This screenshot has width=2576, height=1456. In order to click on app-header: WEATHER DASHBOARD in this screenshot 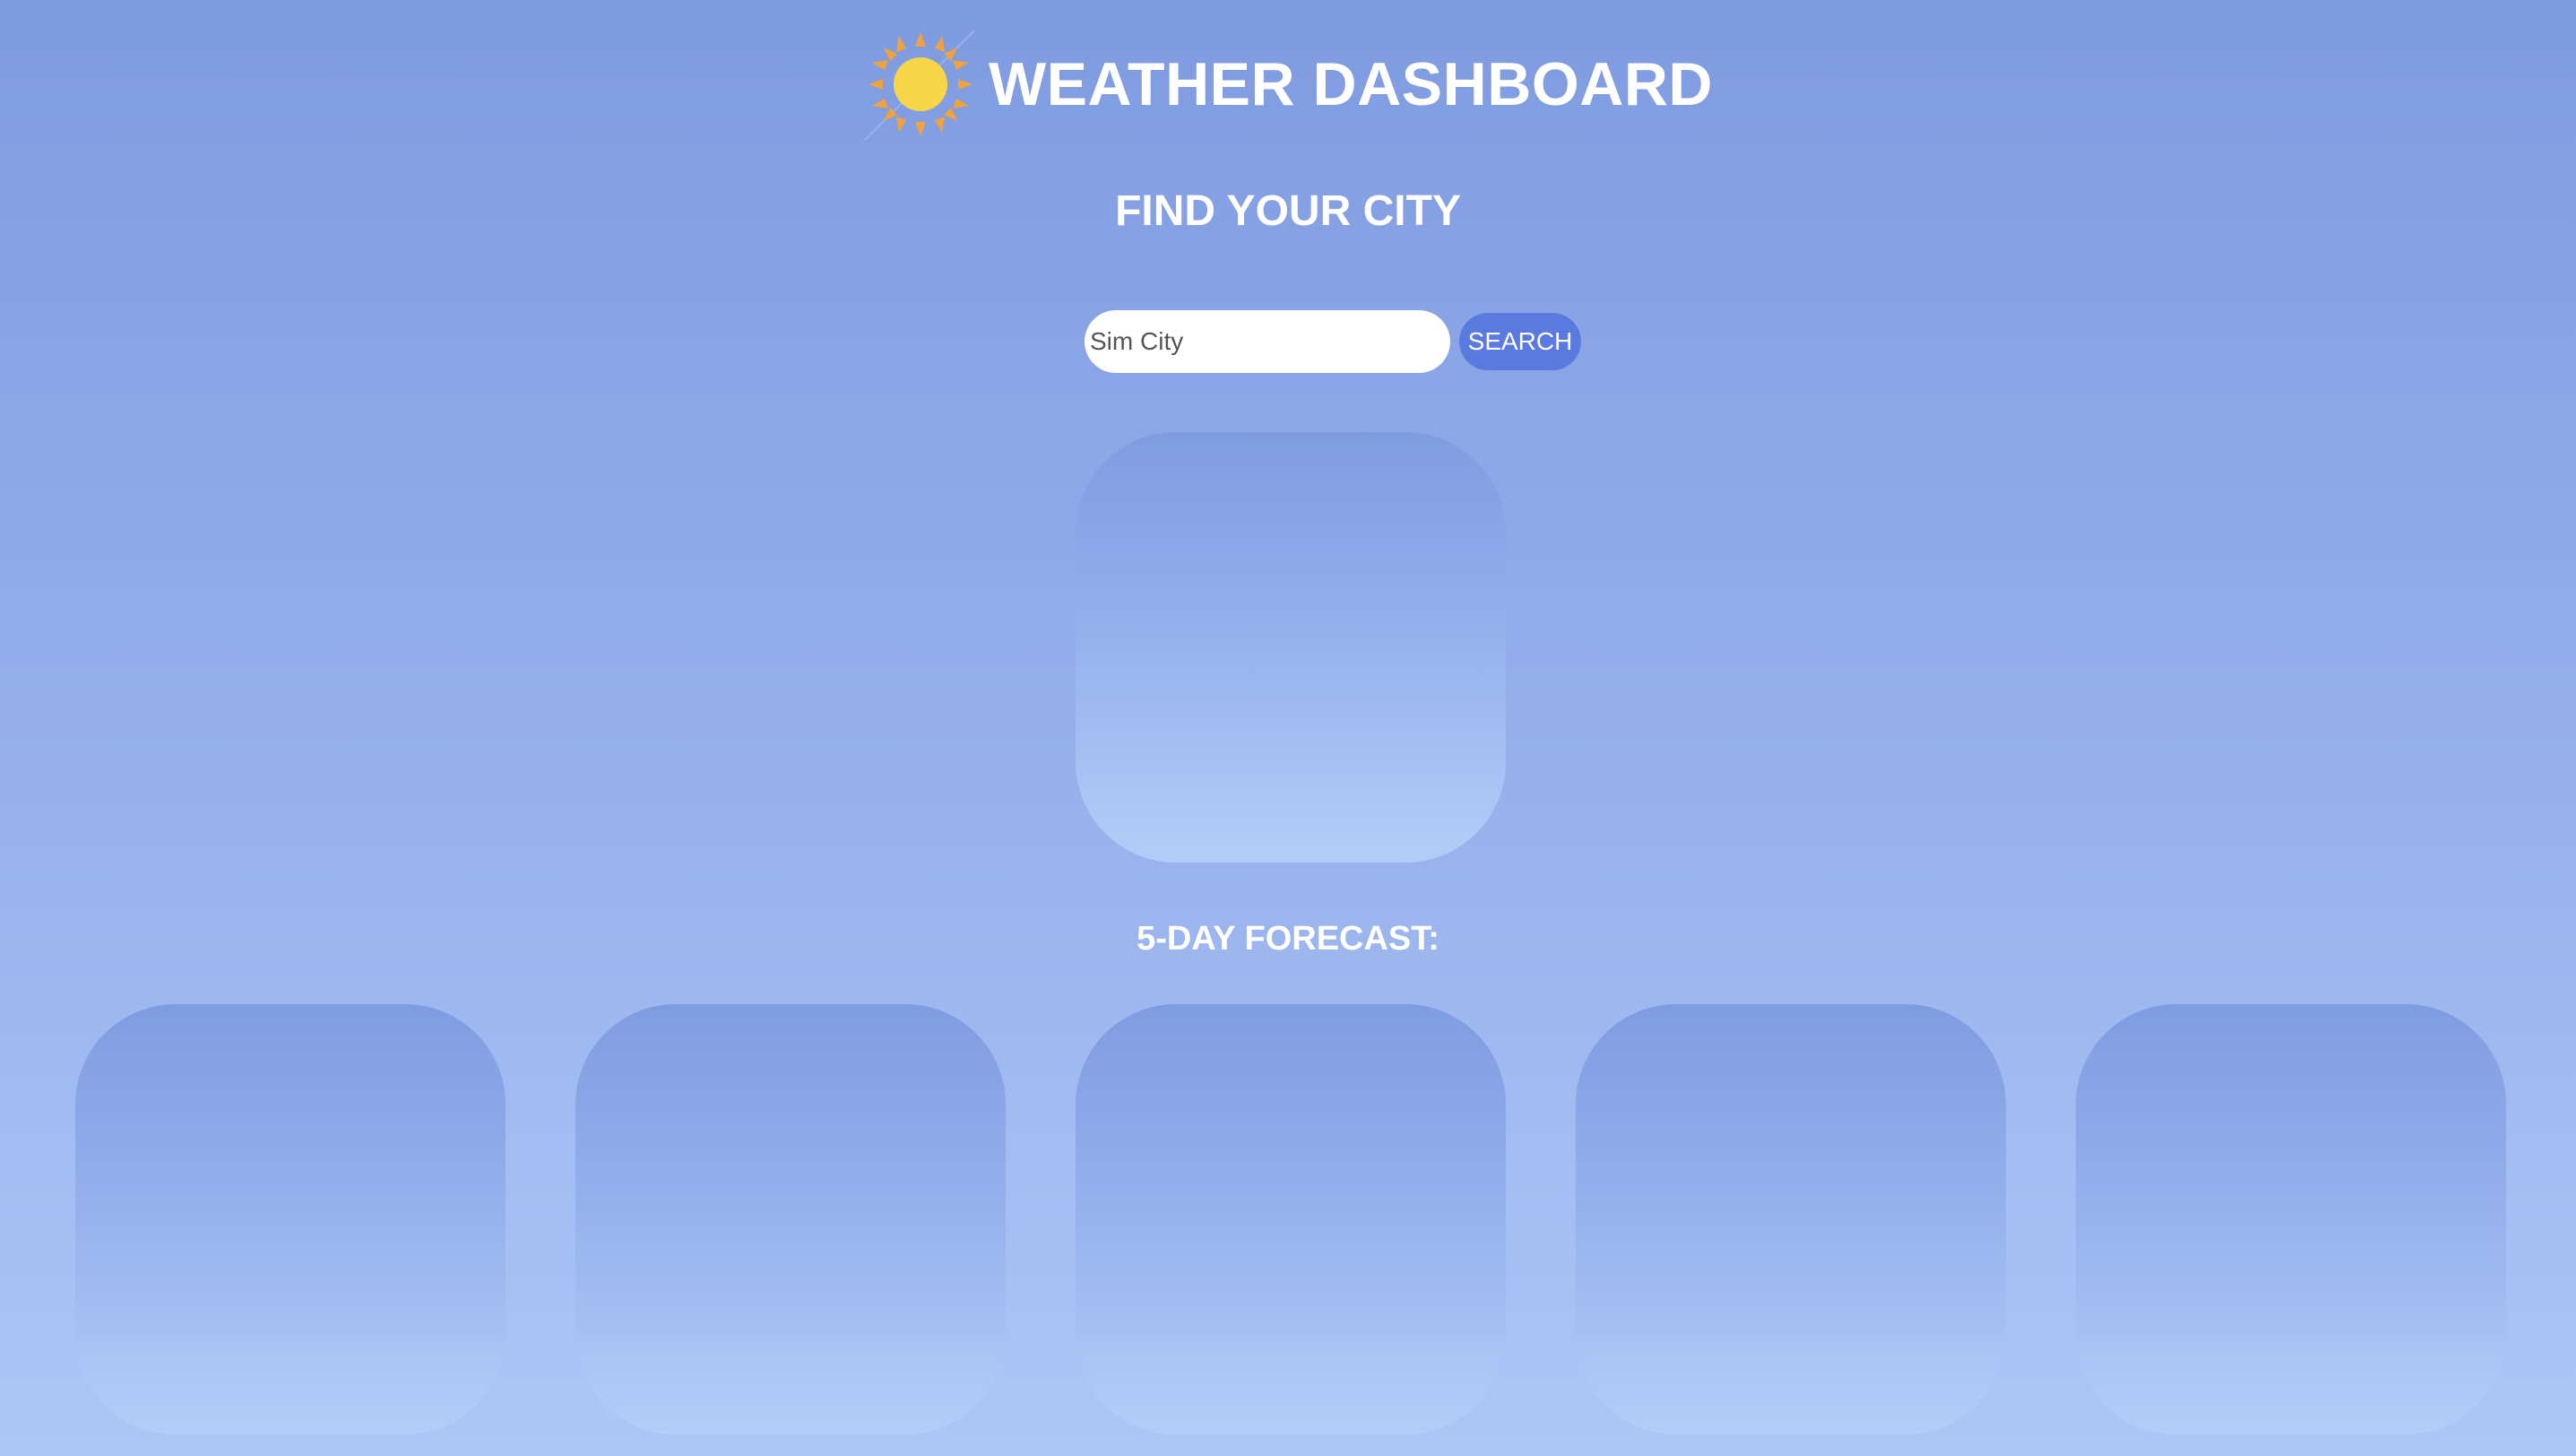, I will do `click(1288, 84)`.